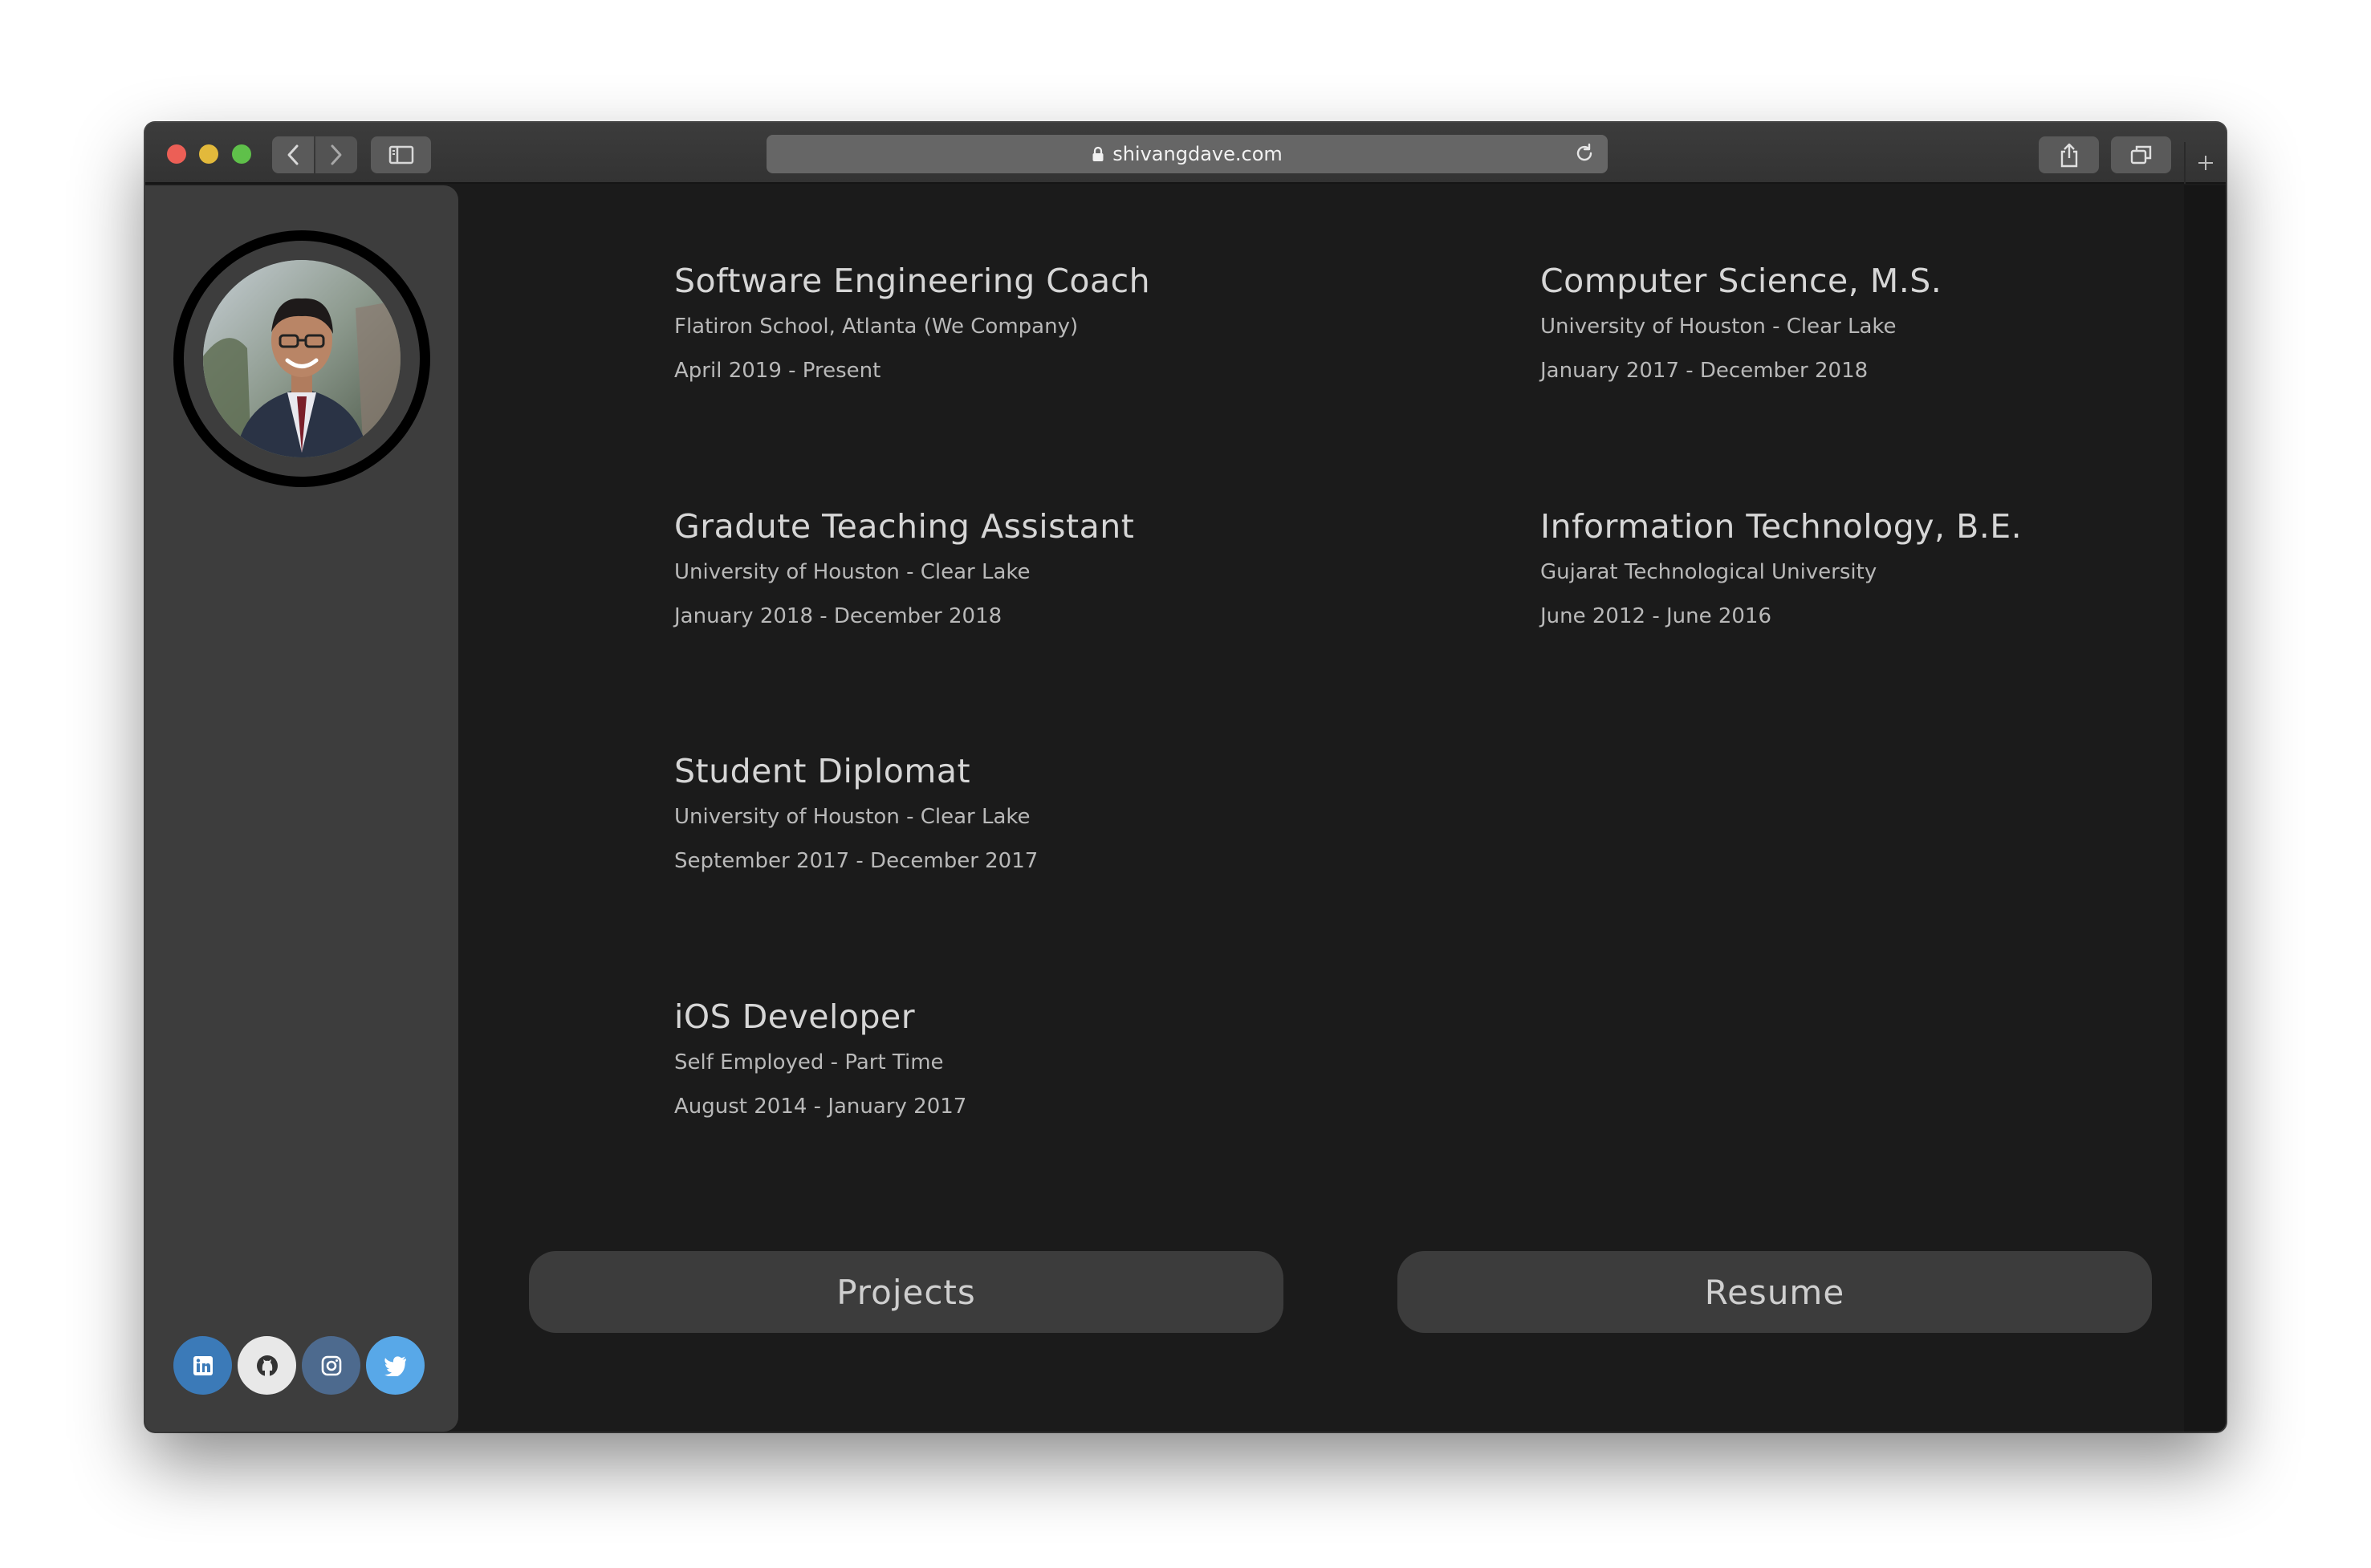 This screenshot has width=2371, height=1568. I want to click on experience-dates: September 2017 - December 2017, so click(857, 861).